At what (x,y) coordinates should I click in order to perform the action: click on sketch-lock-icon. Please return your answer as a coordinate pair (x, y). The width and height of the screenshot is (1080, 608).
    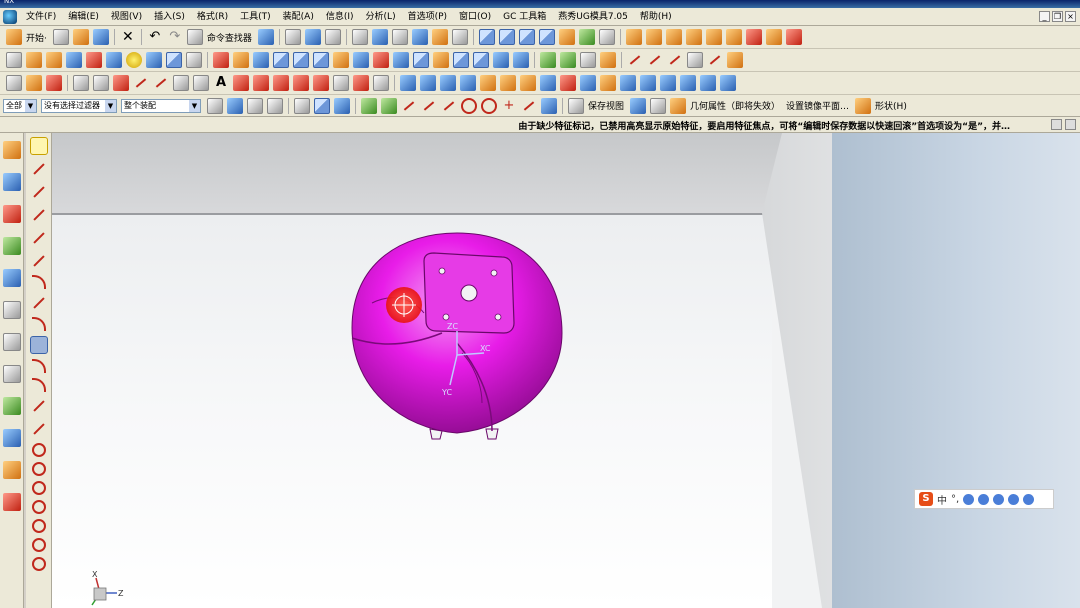
    Looking at the image, I should click on (38, 146).